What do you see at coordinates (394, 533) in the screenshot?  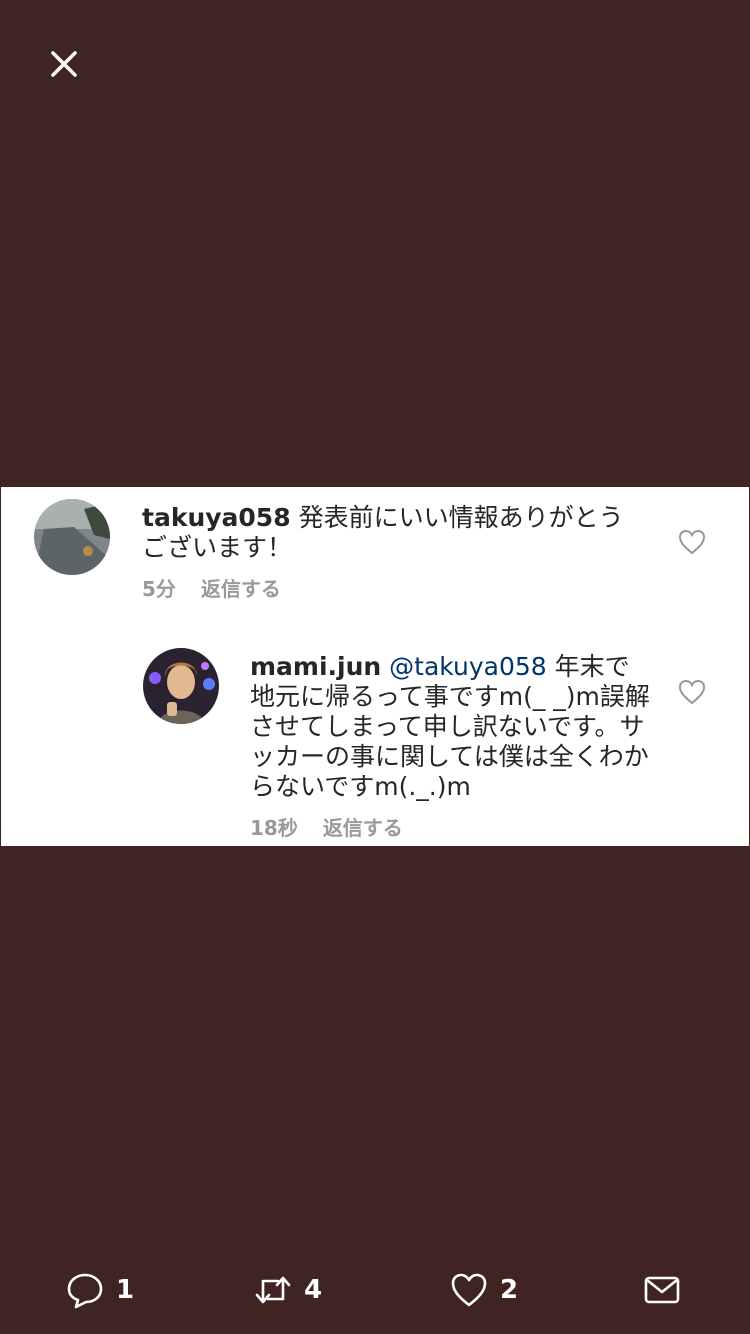 I see `comment-text: takuya058 発表前にいい情報ありがとうございます！` at bounding box center [394, 533].